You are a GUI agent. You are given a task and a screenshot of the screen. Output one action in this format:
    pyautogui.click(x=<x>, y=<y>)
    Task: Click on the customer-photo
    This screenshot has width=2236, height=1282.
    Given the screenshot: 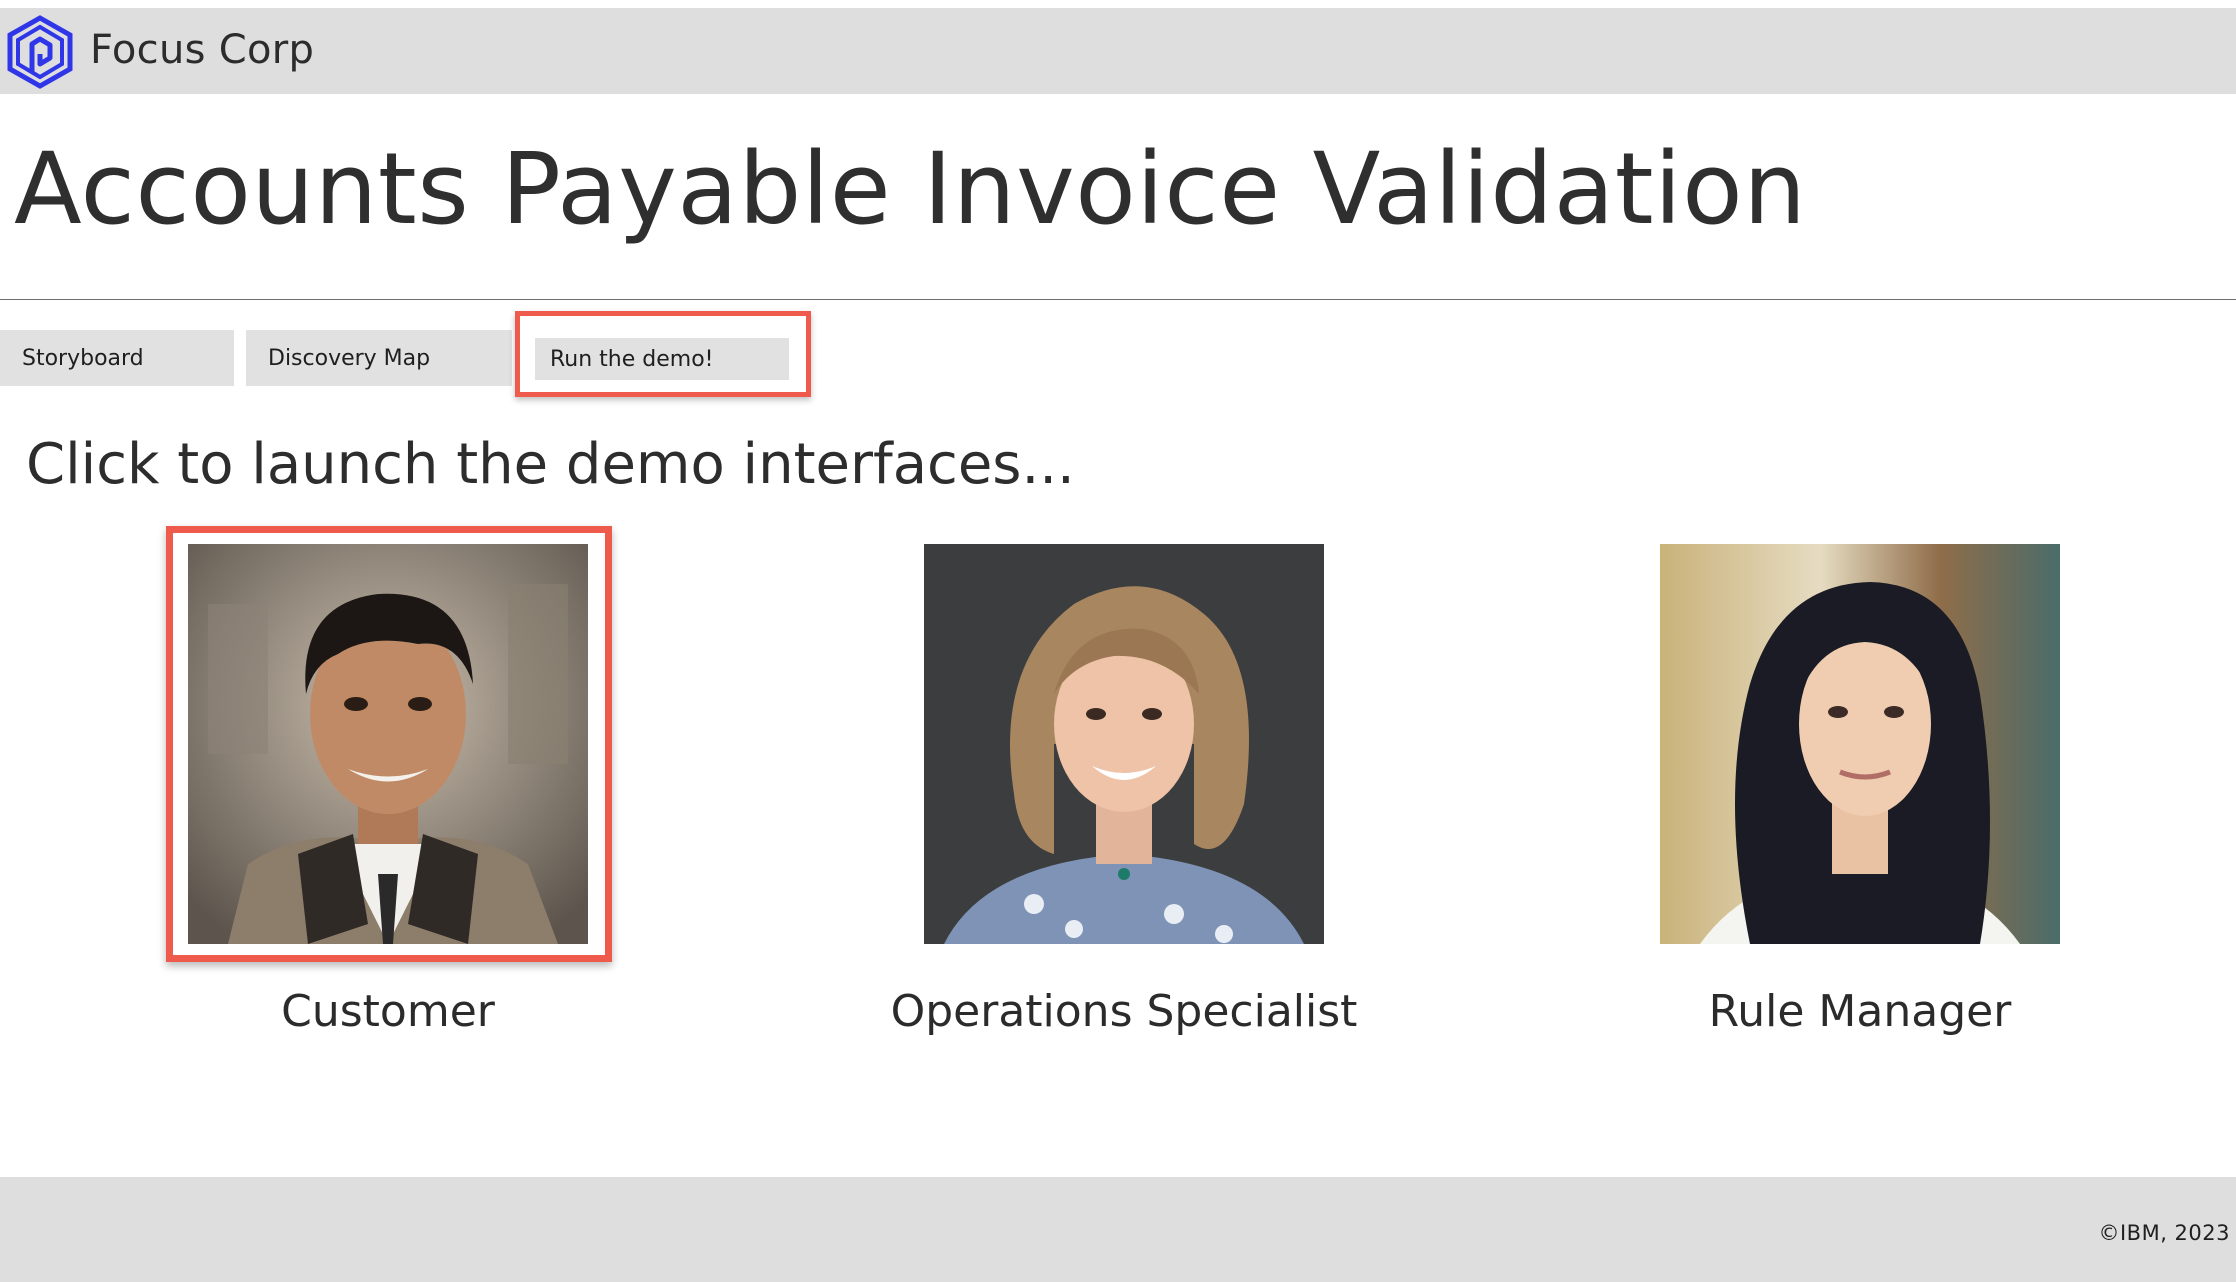 What is the action you would take?
    pyautogui.click(x=388, y=744)
    